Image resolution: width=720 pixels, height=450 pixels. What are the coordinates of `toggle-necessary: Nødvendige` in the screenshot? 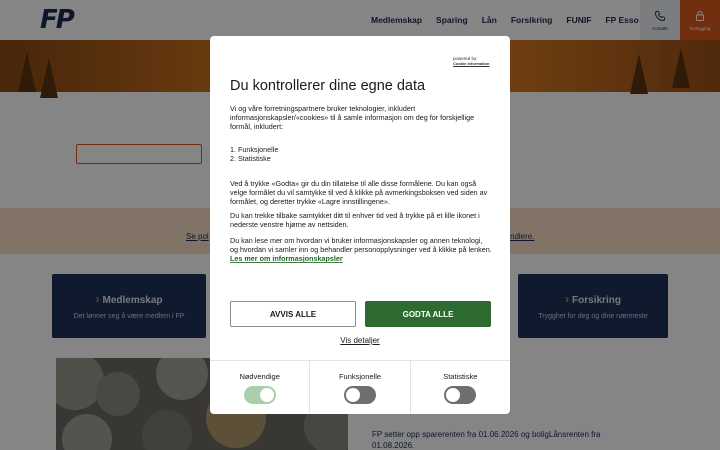 It's located at (259, 387).